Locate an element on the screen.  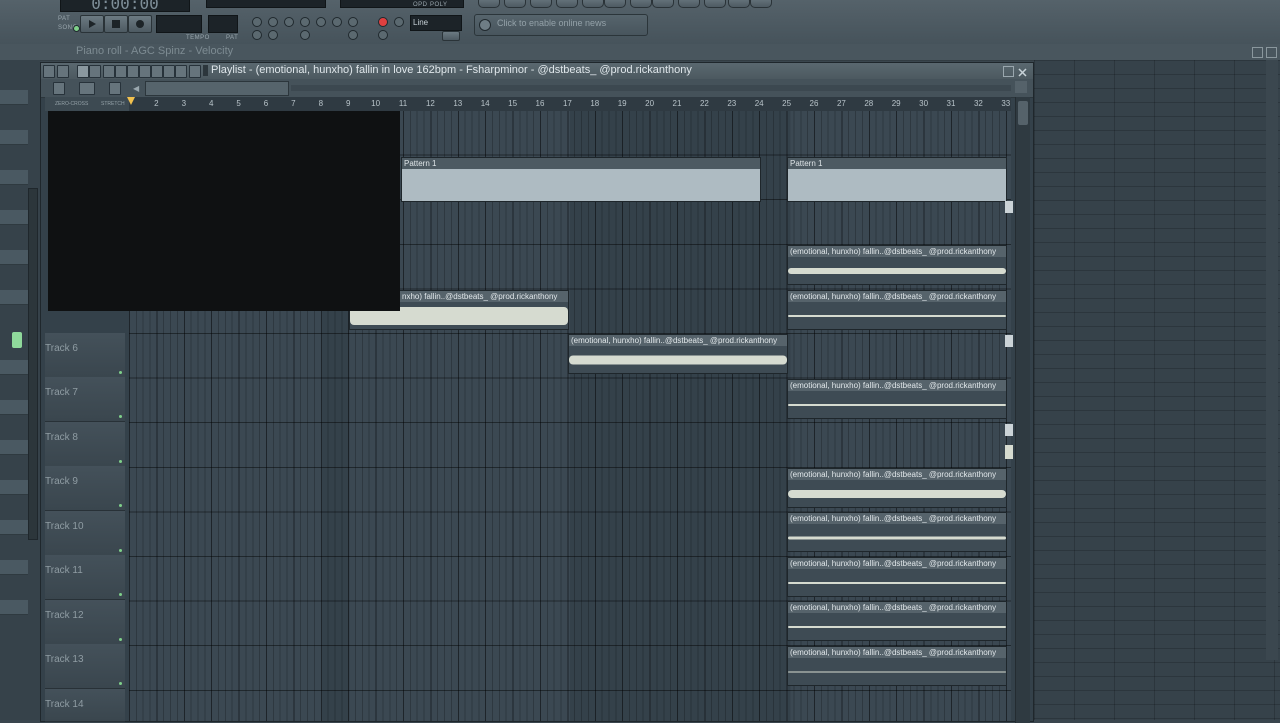
vertical-scrollbar is located at coordinates (1022, 410).